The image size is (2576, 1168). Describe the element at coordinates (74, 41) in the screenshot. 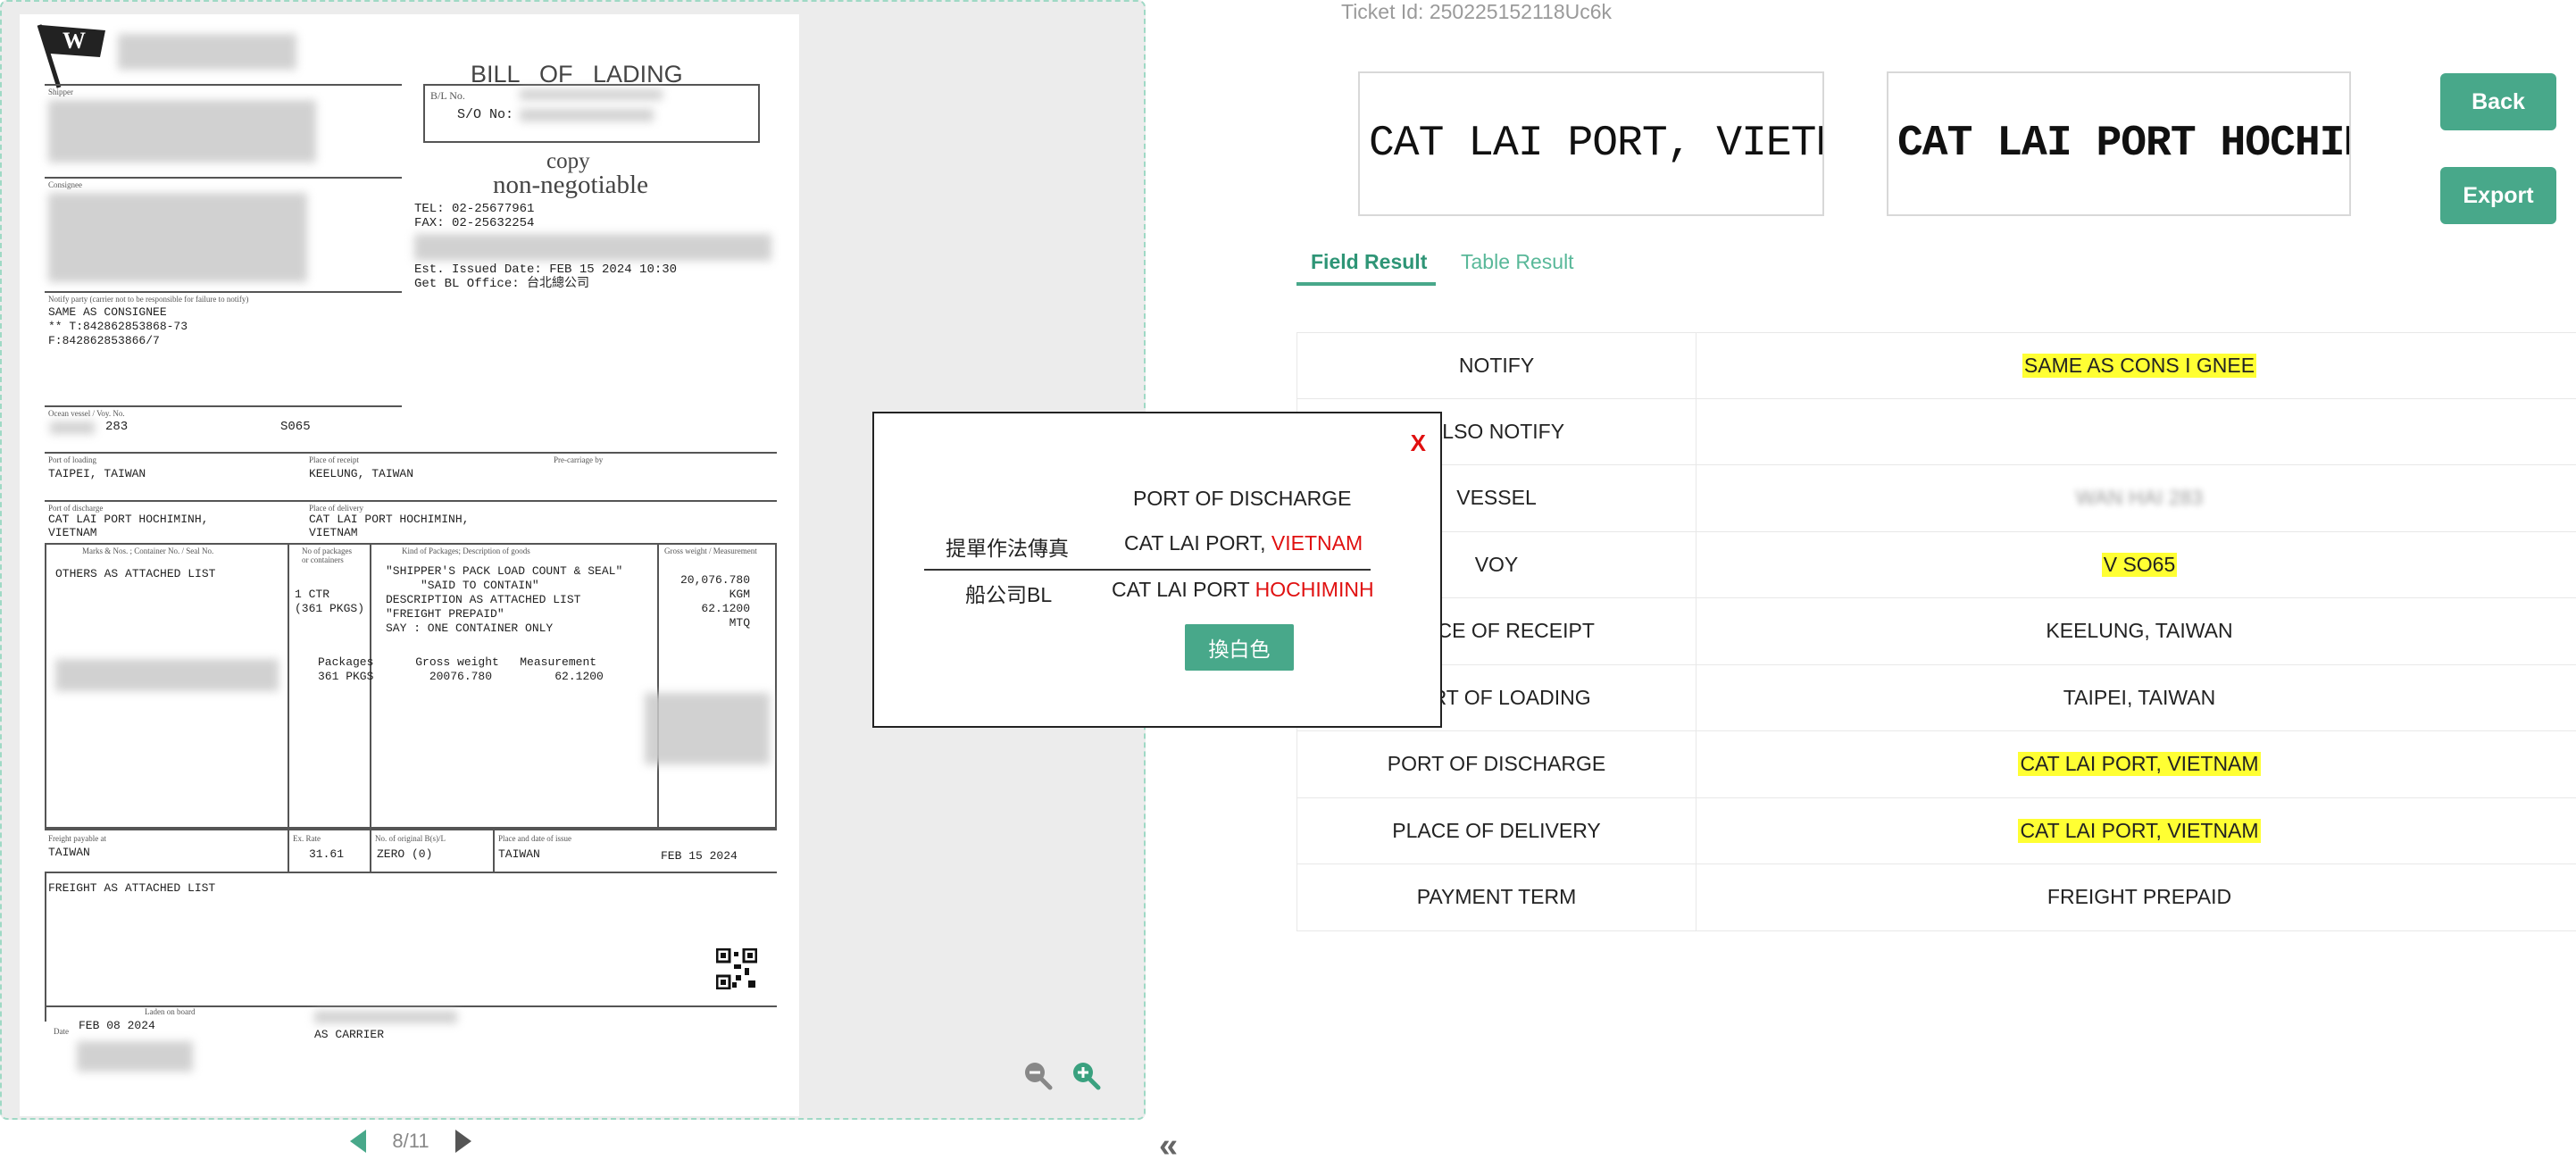

I see `svg-text: W` at that location.